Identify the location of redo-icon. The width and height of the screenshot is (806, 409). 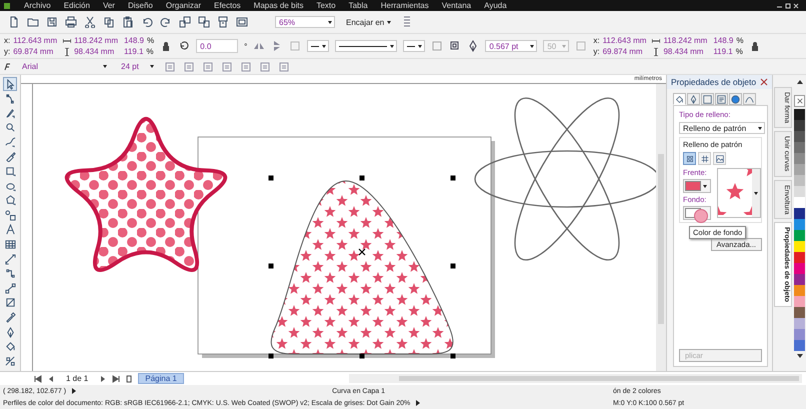
(166, 22).